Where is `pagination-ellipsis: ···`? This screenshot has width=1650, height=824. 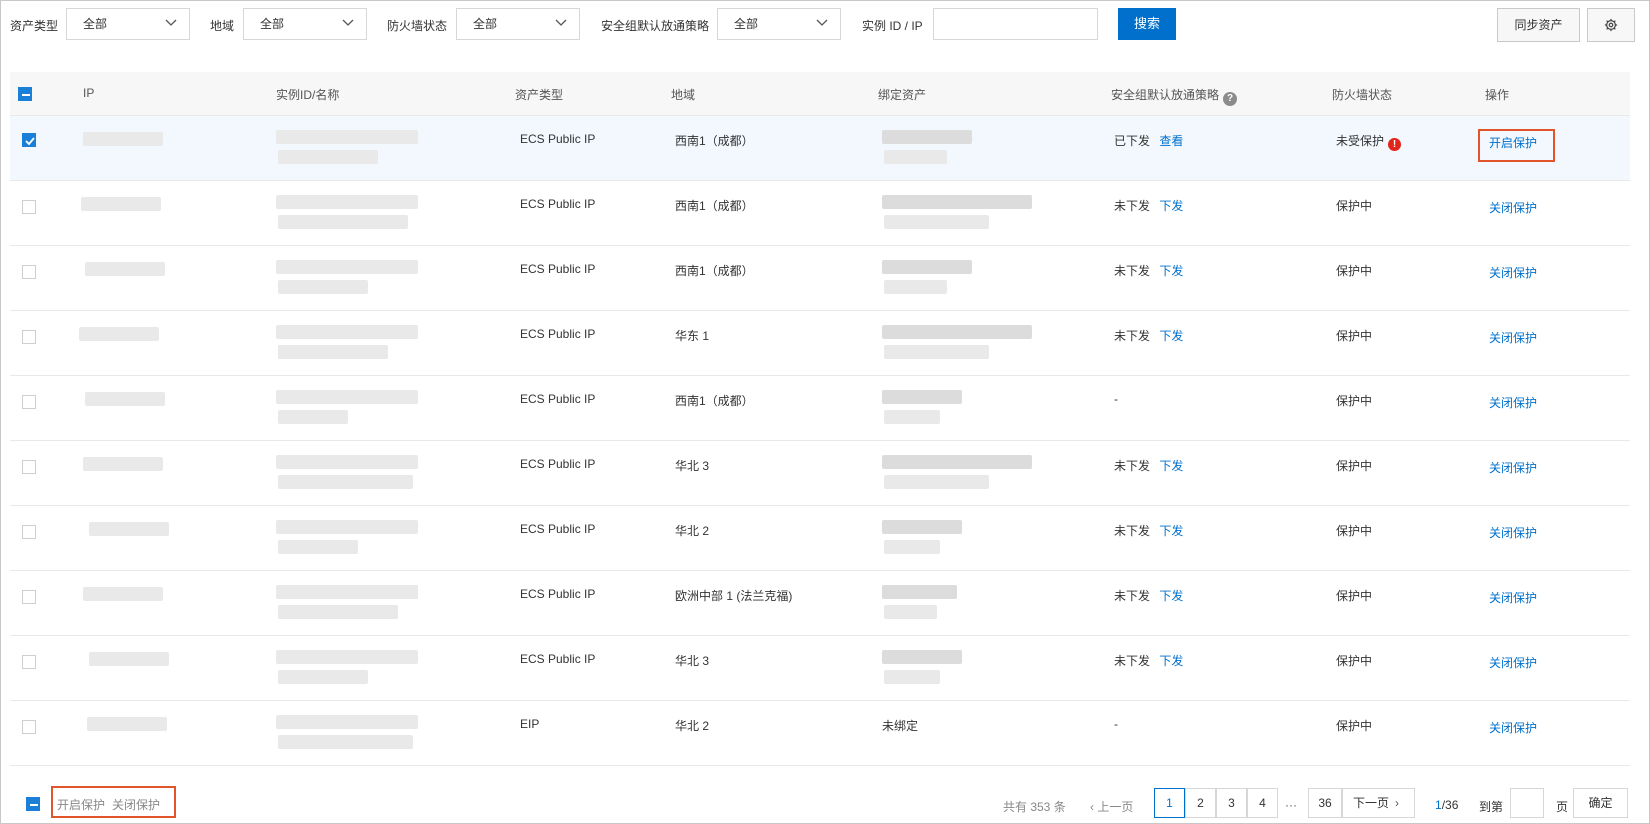
pagination-ellipsis: ··· is located at coordinates (1291, 805).